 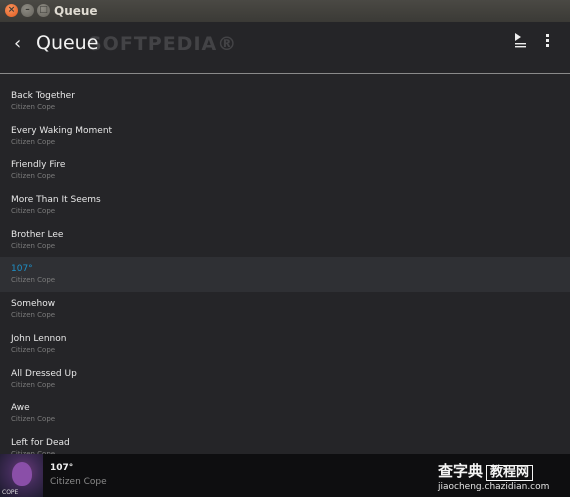 What do you see at coordinates (43, 96) in the screenshot?
I see `queue-item-title: Back Together` at bounding box center [43, 96].